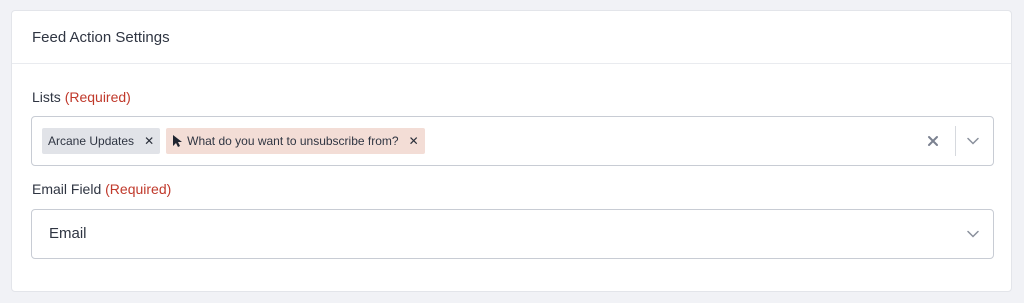  What do you see at coordinates (68, 233) in the screenshot?
I see `email-field-value: Email` at bounding box center [68, 233].